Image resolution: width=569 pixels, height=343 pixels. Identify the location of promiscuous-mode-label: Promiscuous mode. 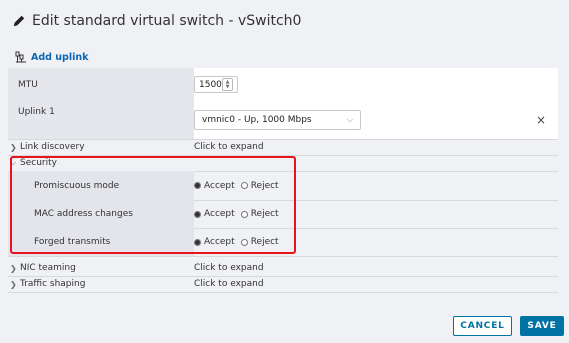
(77, 185).